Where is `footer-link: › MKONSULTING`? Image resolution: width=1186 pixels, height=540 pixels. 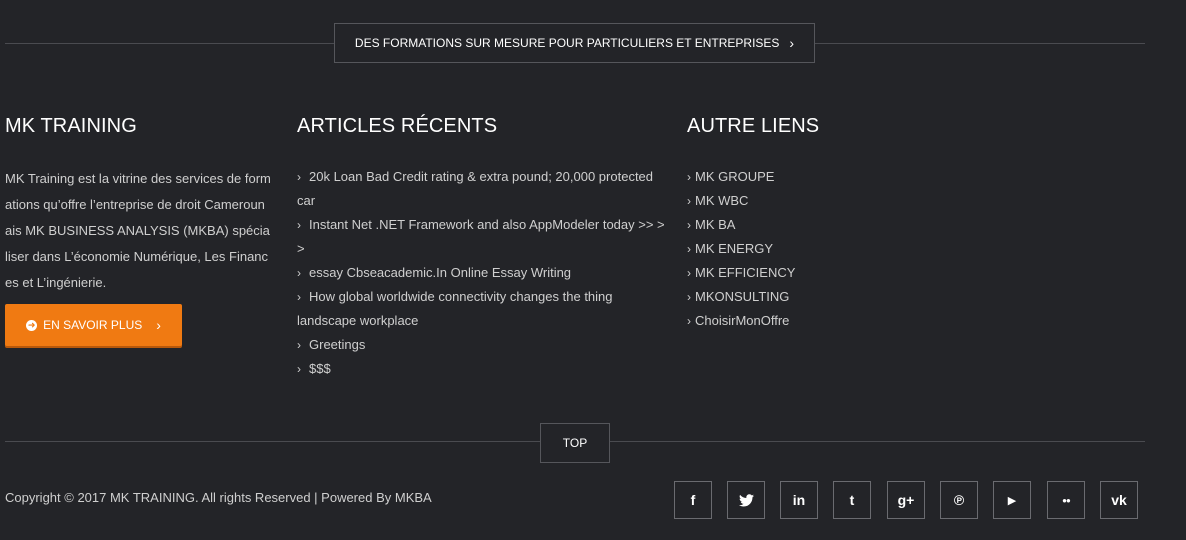 footer-link: › MKONSULTING is located at coordinates (837, 297).